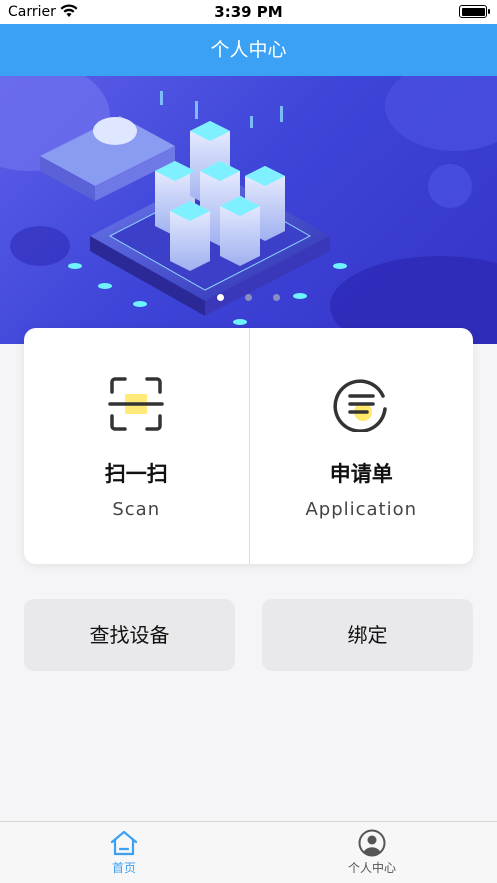  Describe the element at coordinates (129, 635) in the screenshot. I see `find-device-button: 查找设备` at that location.